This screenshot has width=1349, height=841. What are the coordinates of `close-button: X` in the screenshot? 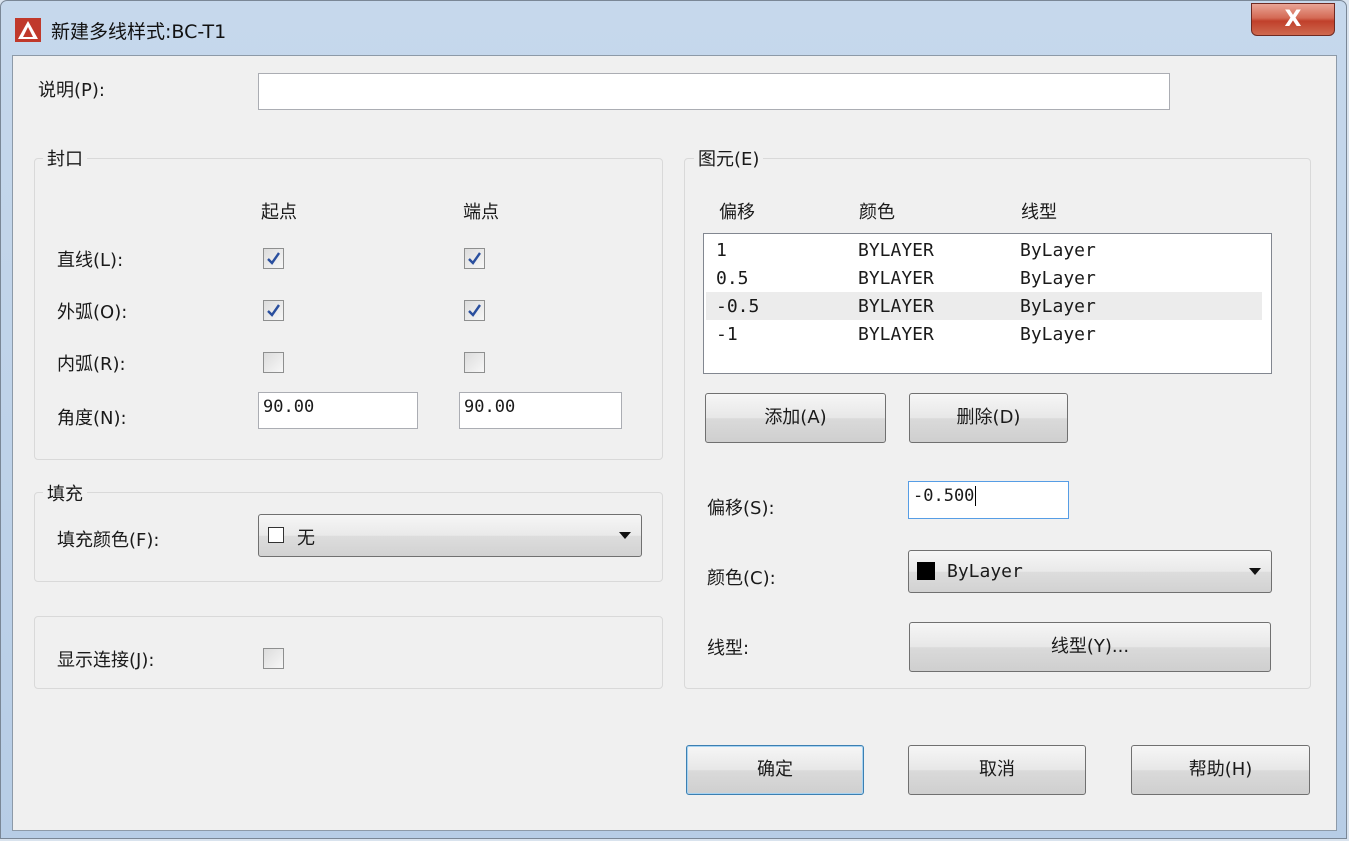 It's located at (1293, 19).